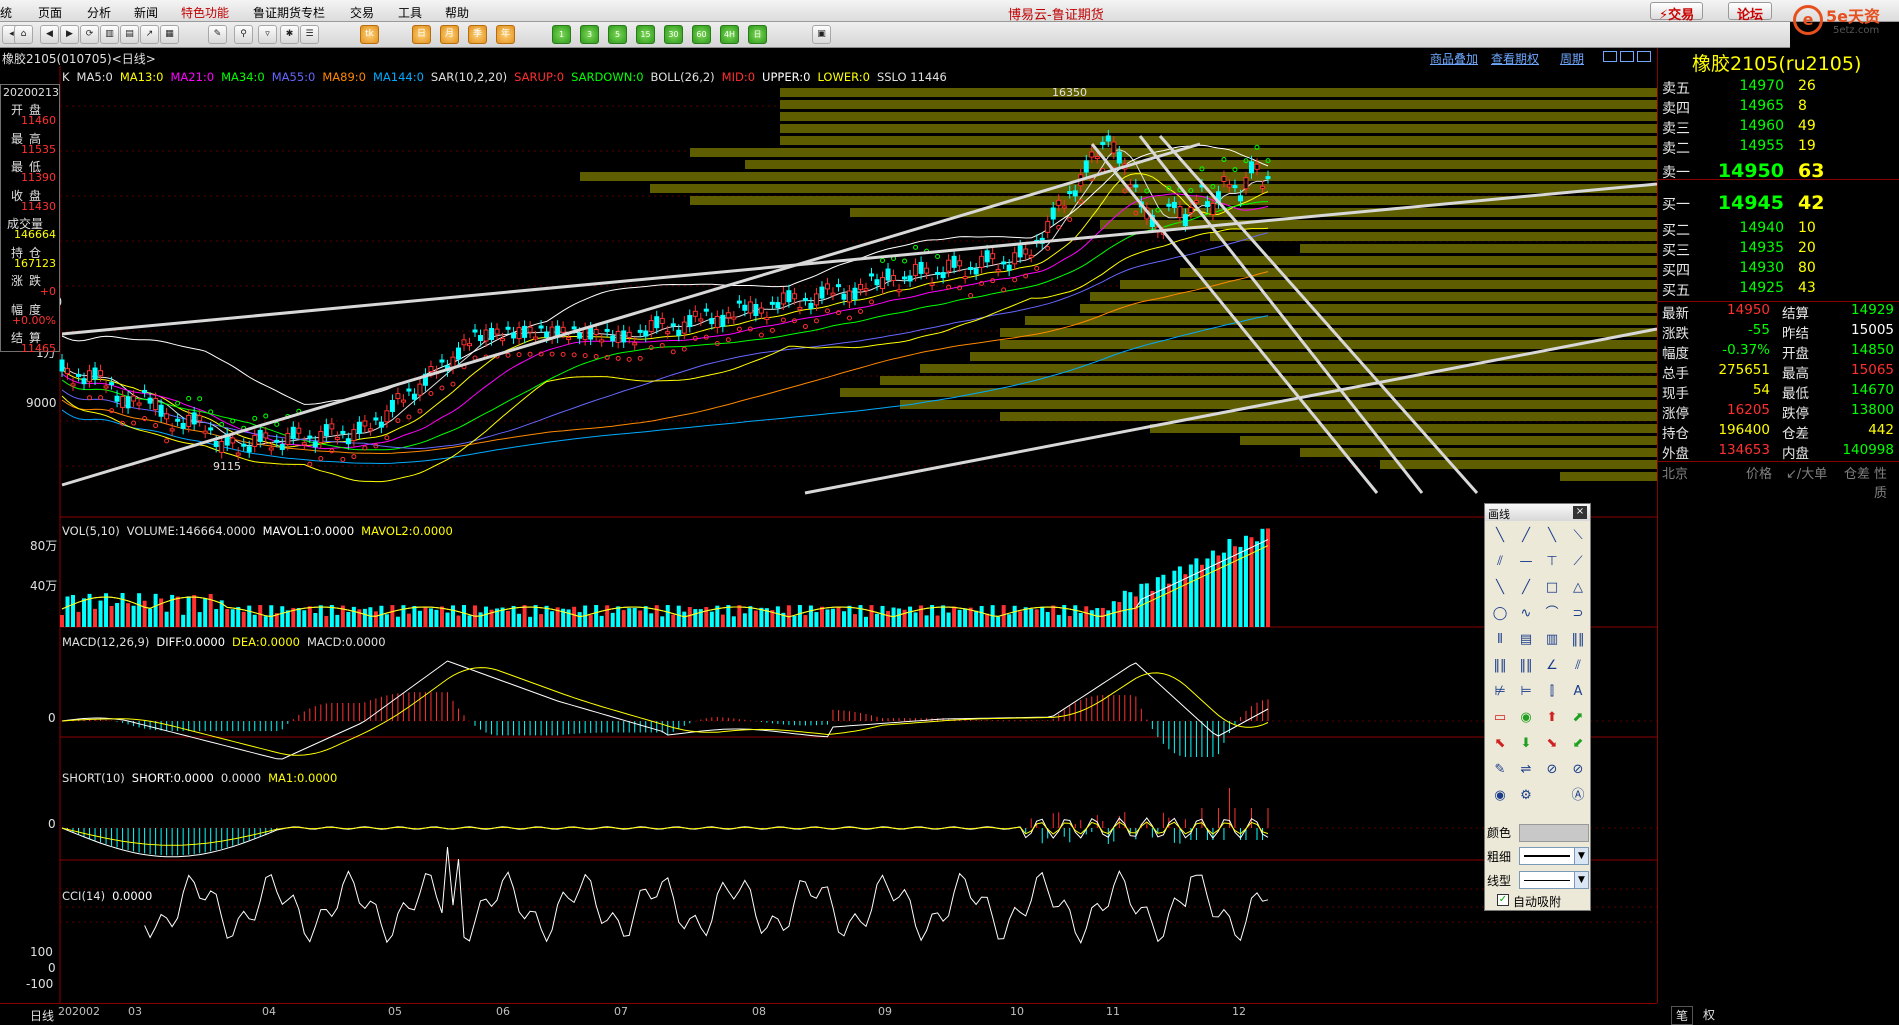 This screenshot has height=1025, width=1899. Describe the element at coordinates (369, 34) in the screenshot. I see `tick-icon: tk` at that location.